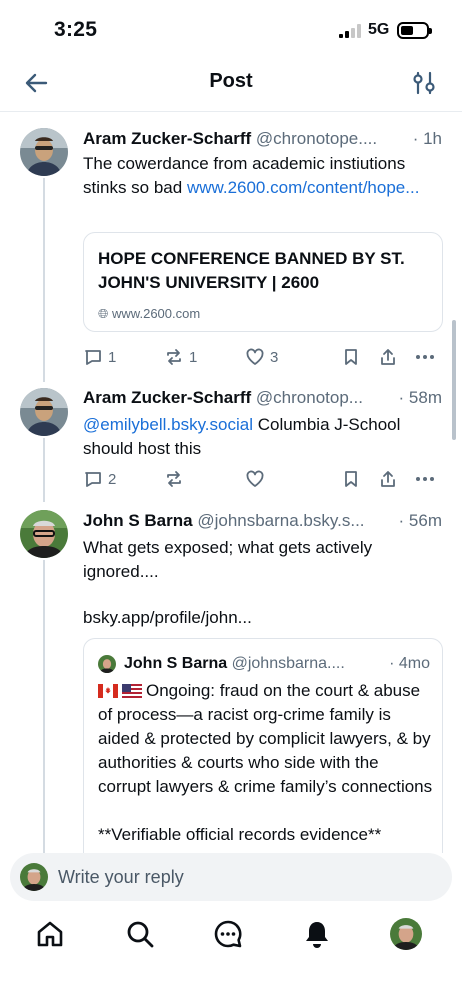 The image size is (462, 1000). Describe the element at coordinates (112, 479) in the screenshot. I see `reply-count: 2` at that location.